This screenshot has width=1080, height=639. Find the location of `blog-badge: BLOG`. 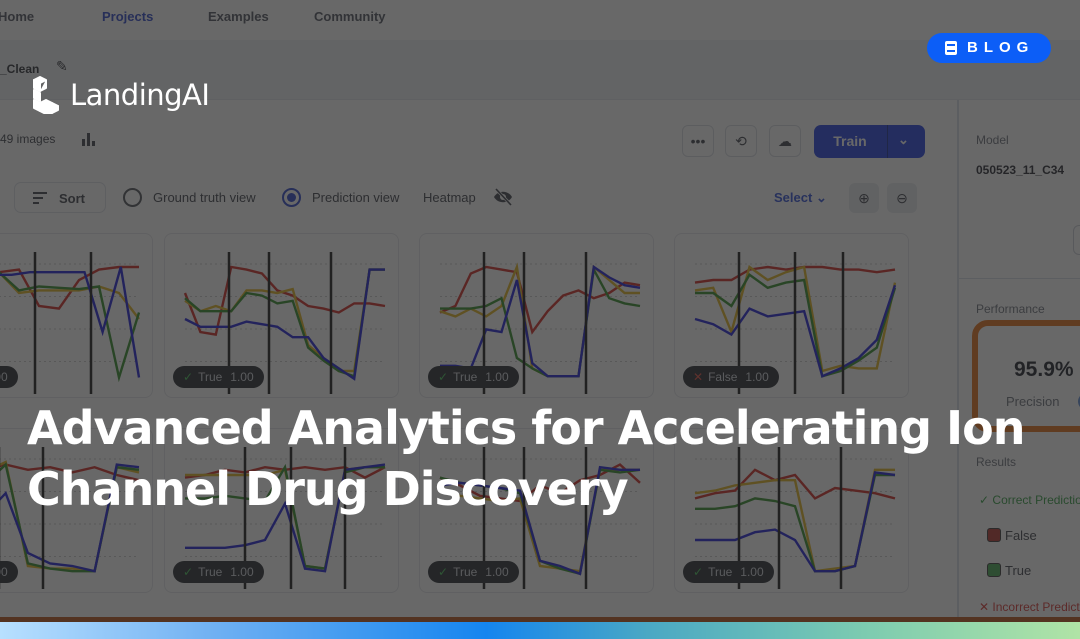

blog-badge: BLOG is located at coordinates (989, 48).